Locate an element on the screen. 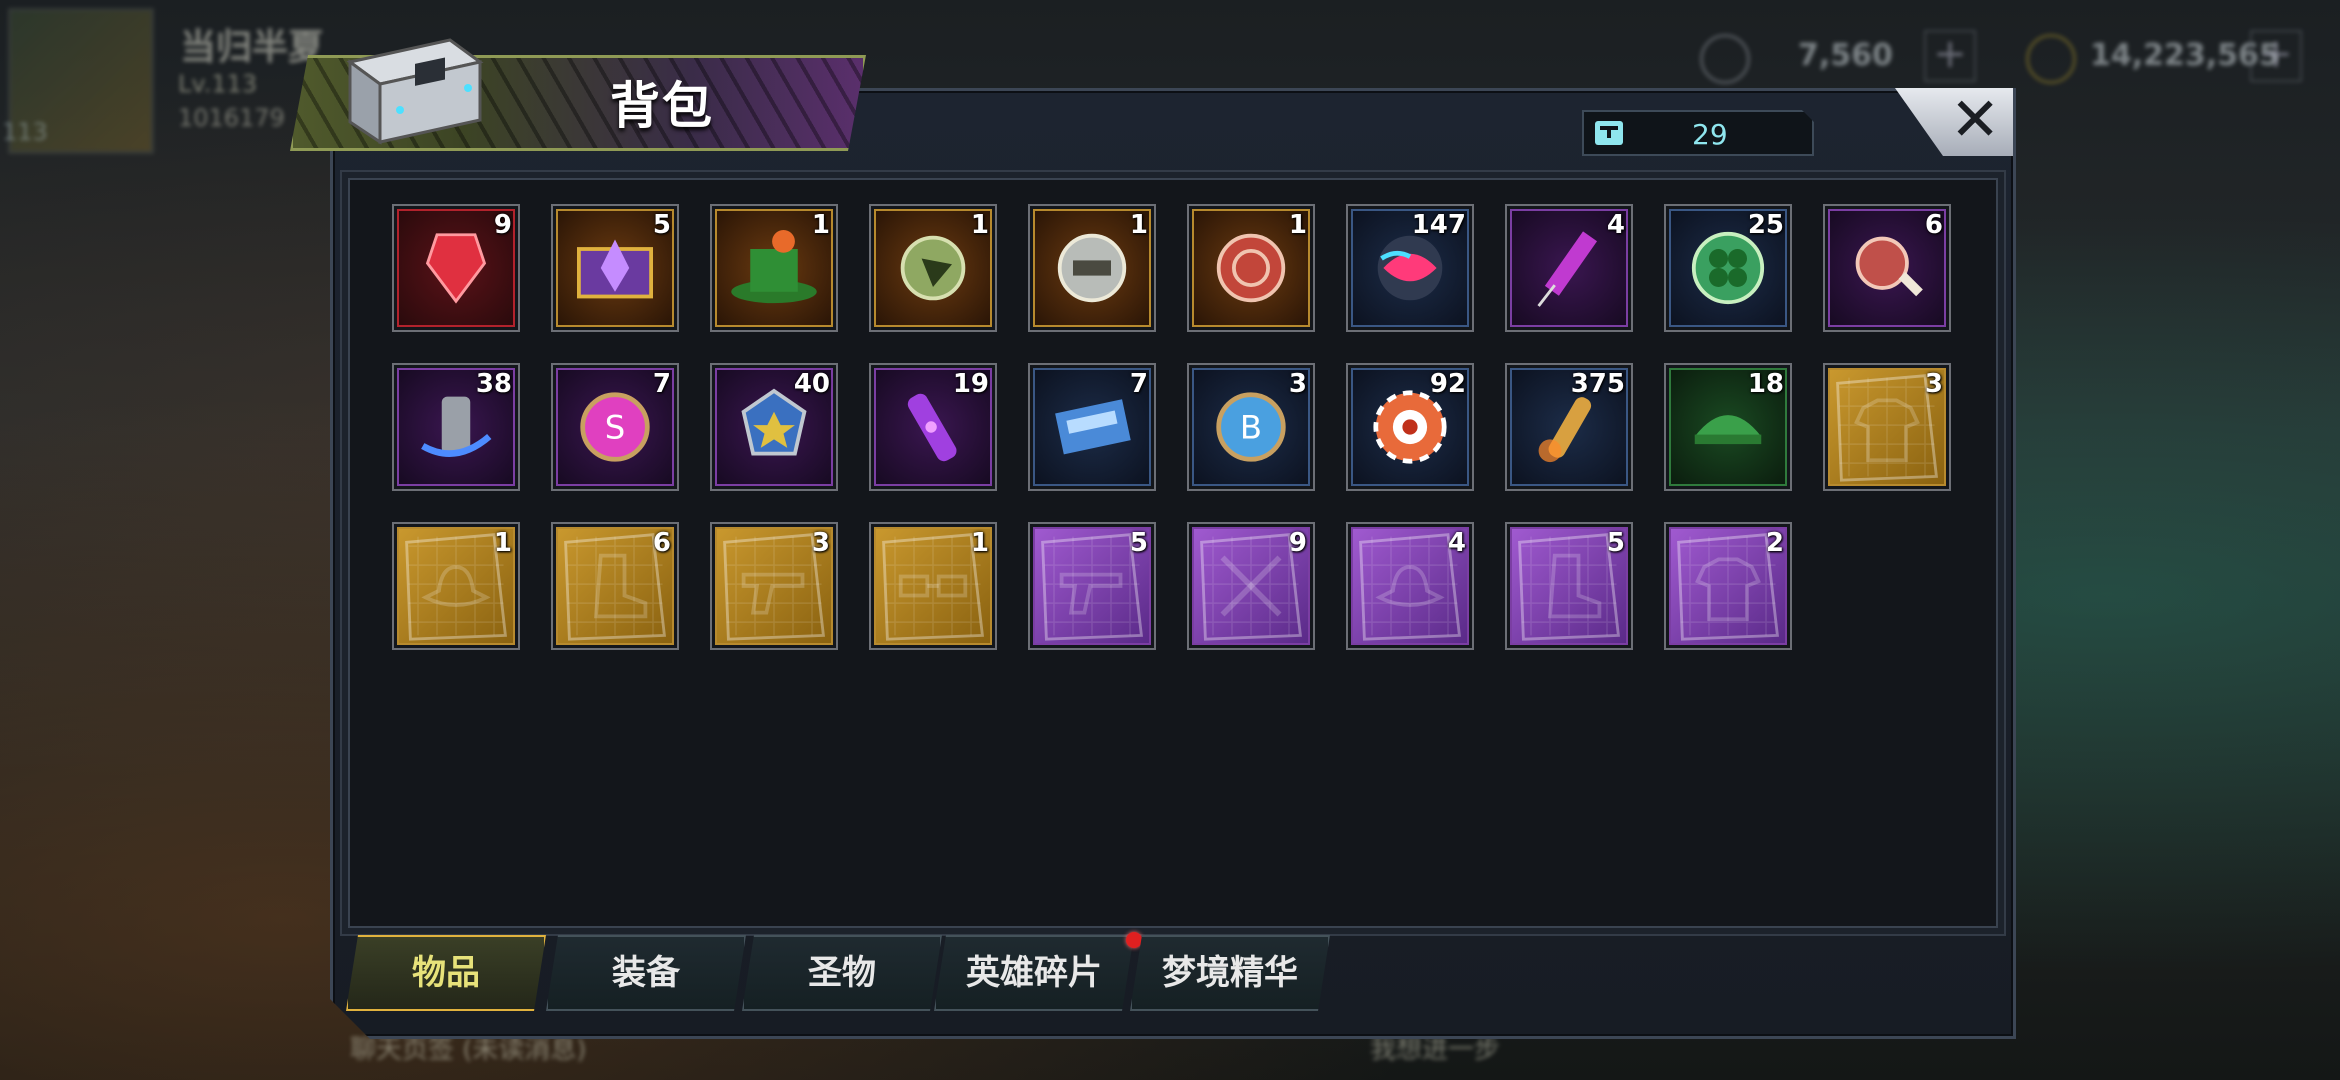  item-count: 25 is located at coordinates (1765, 225).